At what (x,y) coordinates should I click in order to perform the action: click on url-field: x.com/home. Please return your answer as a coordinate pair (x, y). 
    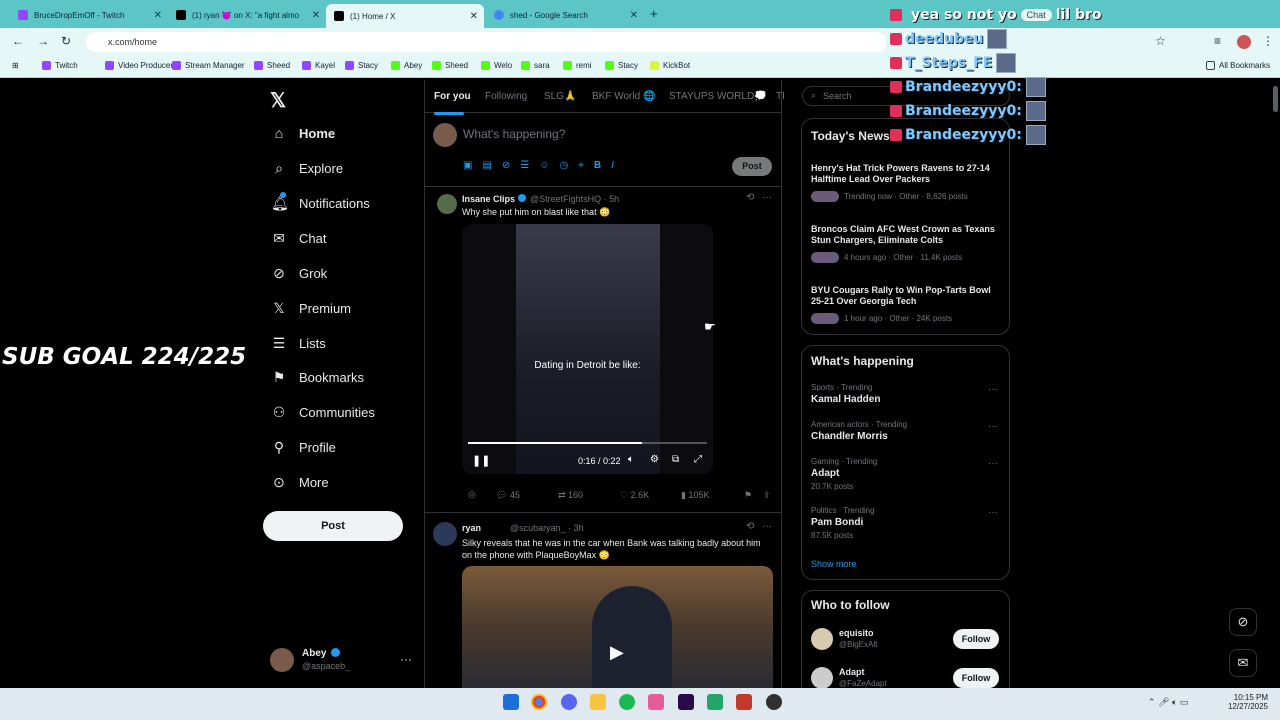
    Looking at the image, I should click on (486, 42).